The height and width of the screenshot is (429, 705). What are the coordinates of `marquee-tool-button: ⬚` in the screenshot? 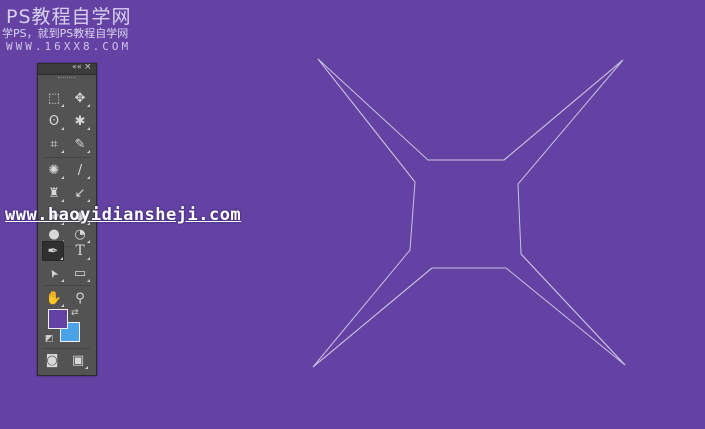 It's located at (54, 98).